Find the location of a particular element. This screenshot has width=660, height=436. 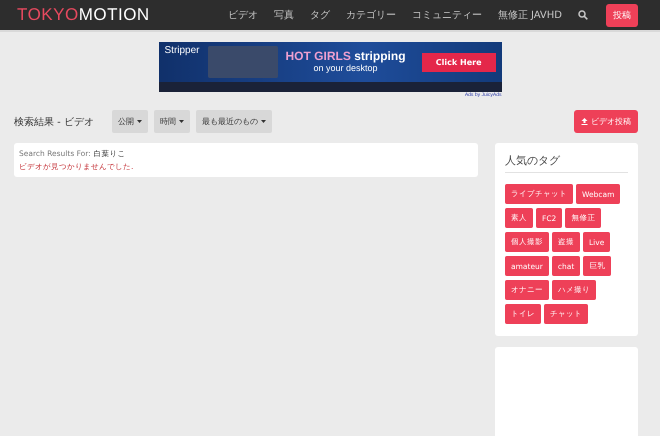

ad-brand: Stripper is located at coordinates (182, 50).